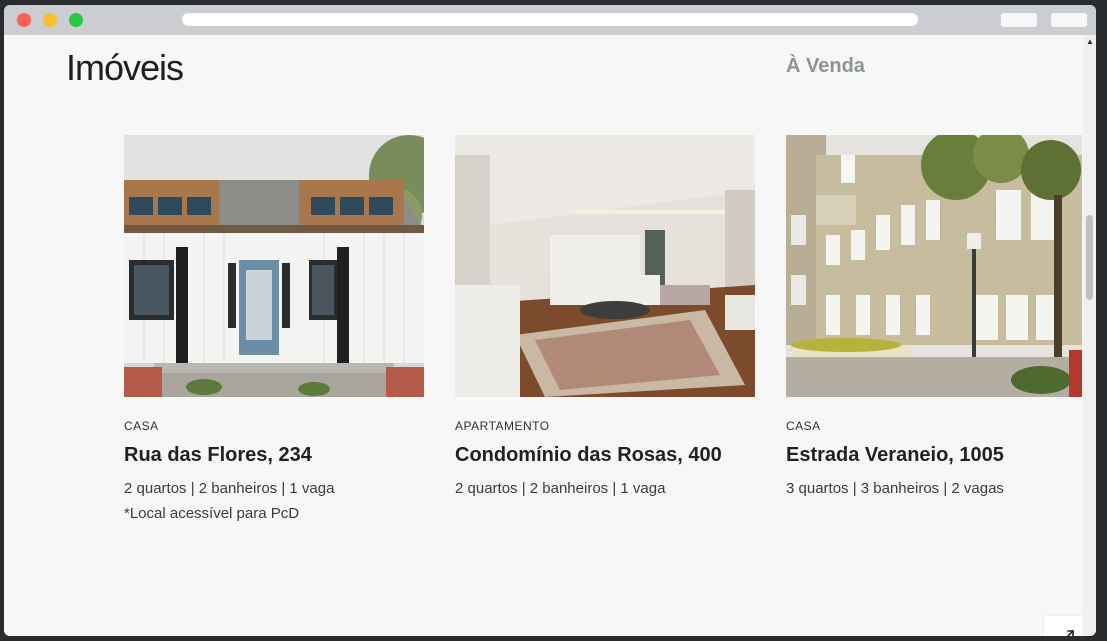 The width and height of the screenshot is (1107, 641). I want to click on expand-icon, so click(1070, 633).